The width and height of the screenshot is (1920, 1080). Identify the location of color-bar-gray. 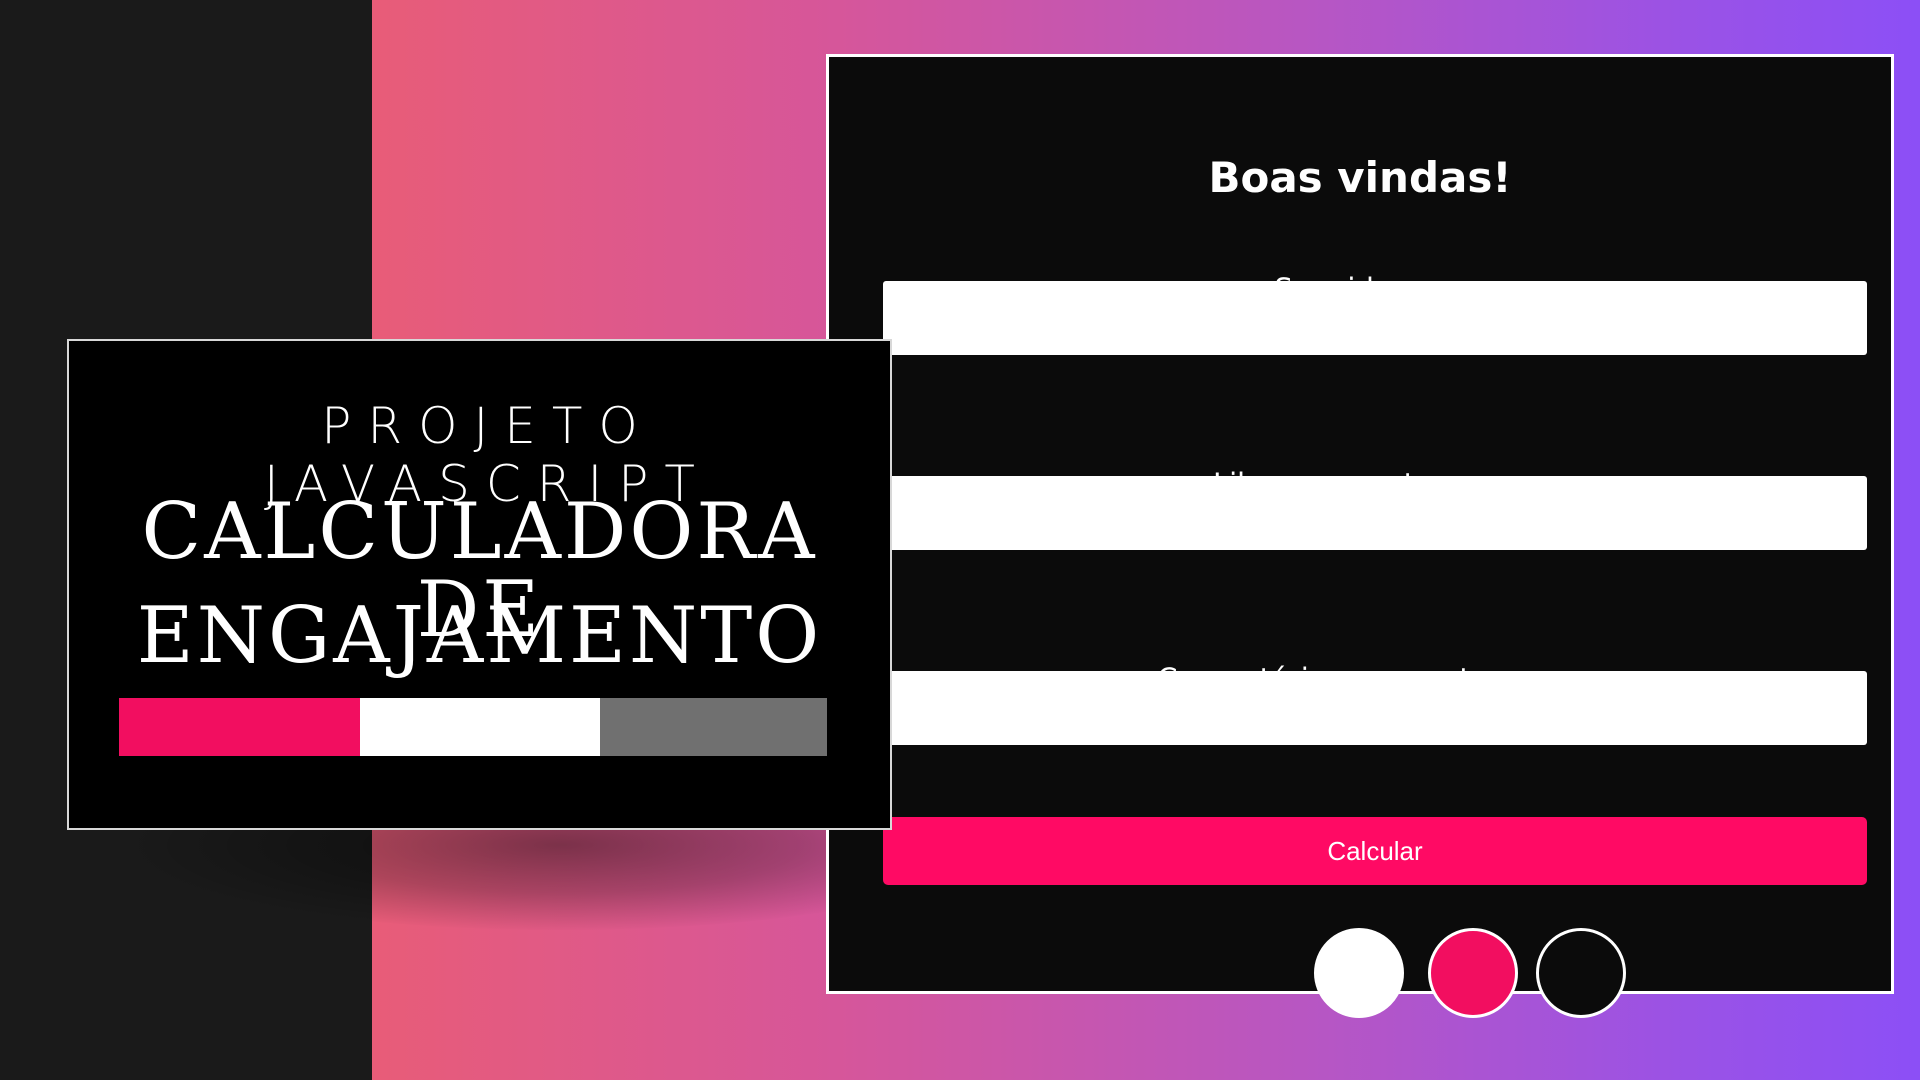
(713, 727).